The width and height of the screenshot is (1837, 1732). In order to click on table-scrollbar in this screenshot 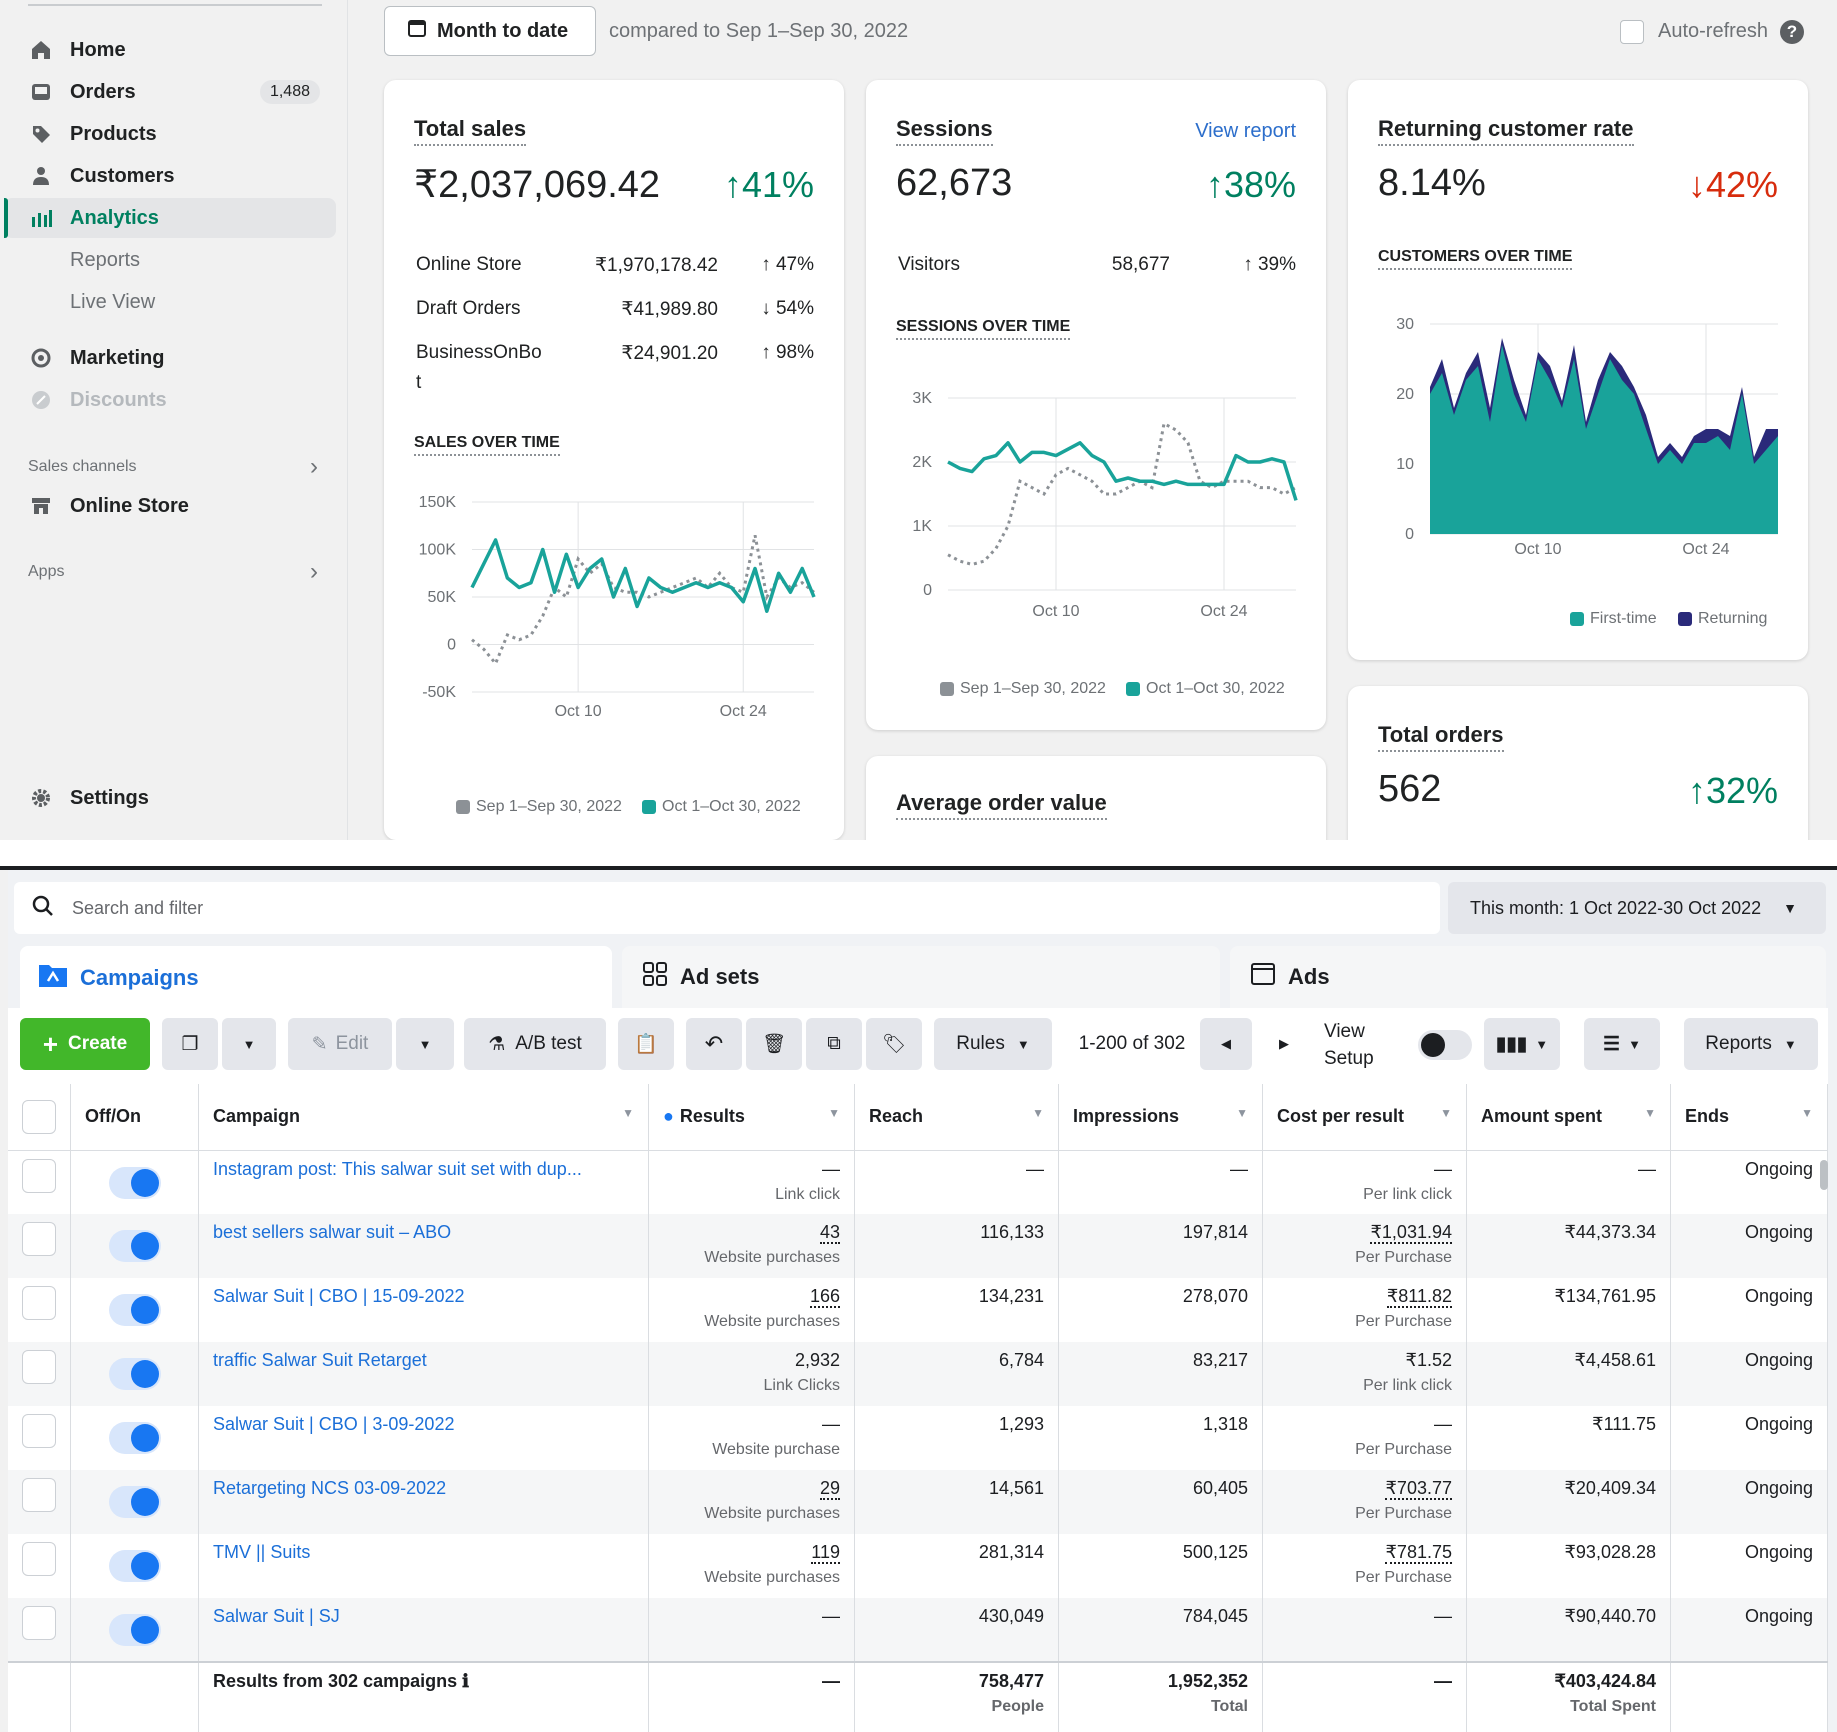, I will do `click(1824, 1175)`.